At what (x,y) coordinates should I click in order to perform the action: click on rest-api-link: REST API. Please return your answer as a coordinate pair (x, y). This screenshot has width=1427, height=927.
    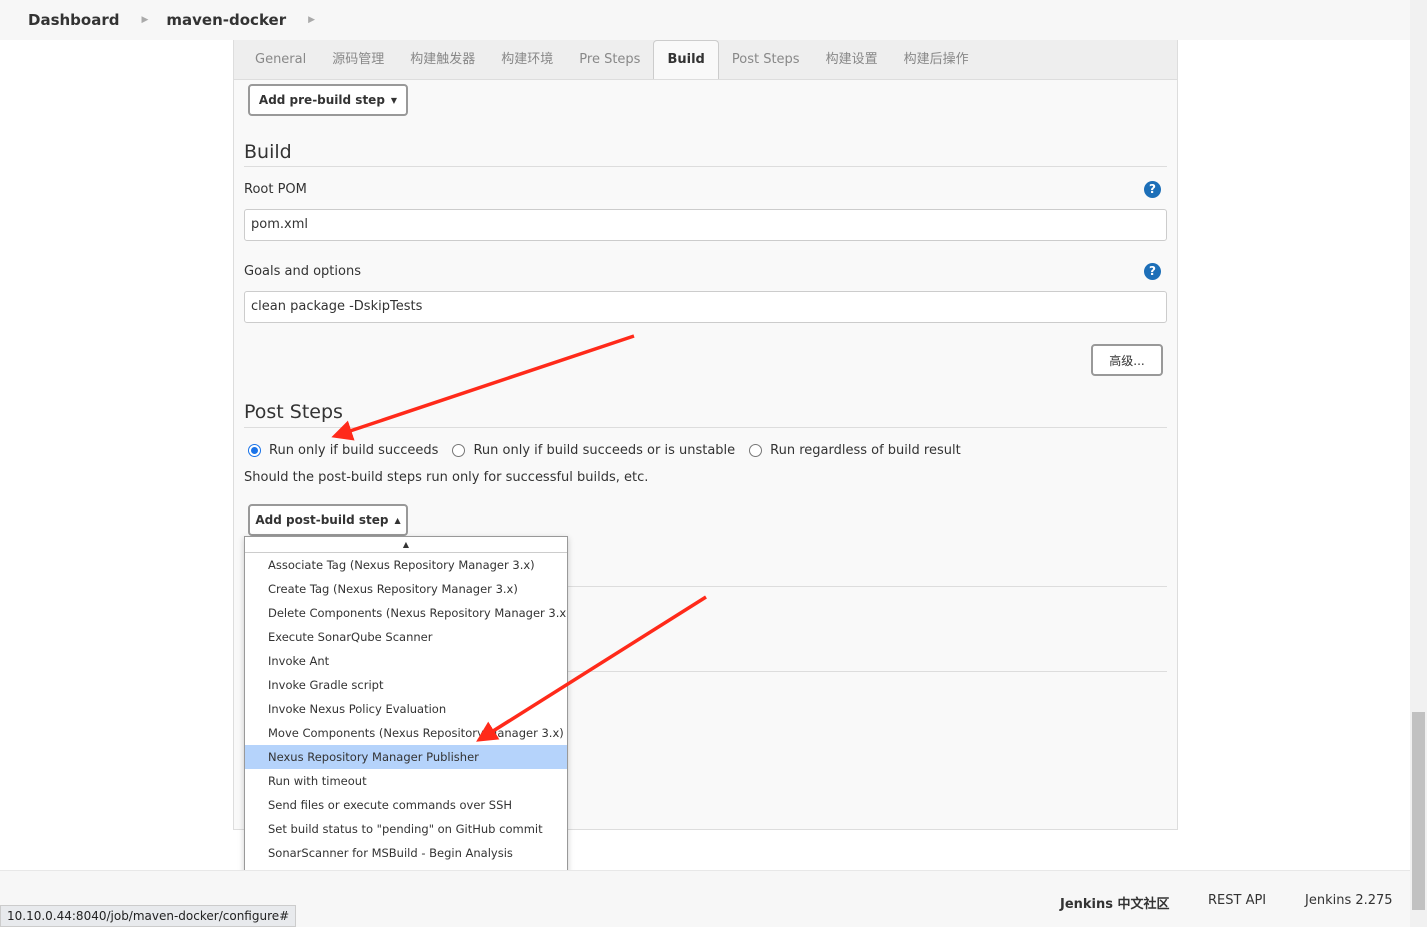
    Looking at the image, I should click on (1237, 900).